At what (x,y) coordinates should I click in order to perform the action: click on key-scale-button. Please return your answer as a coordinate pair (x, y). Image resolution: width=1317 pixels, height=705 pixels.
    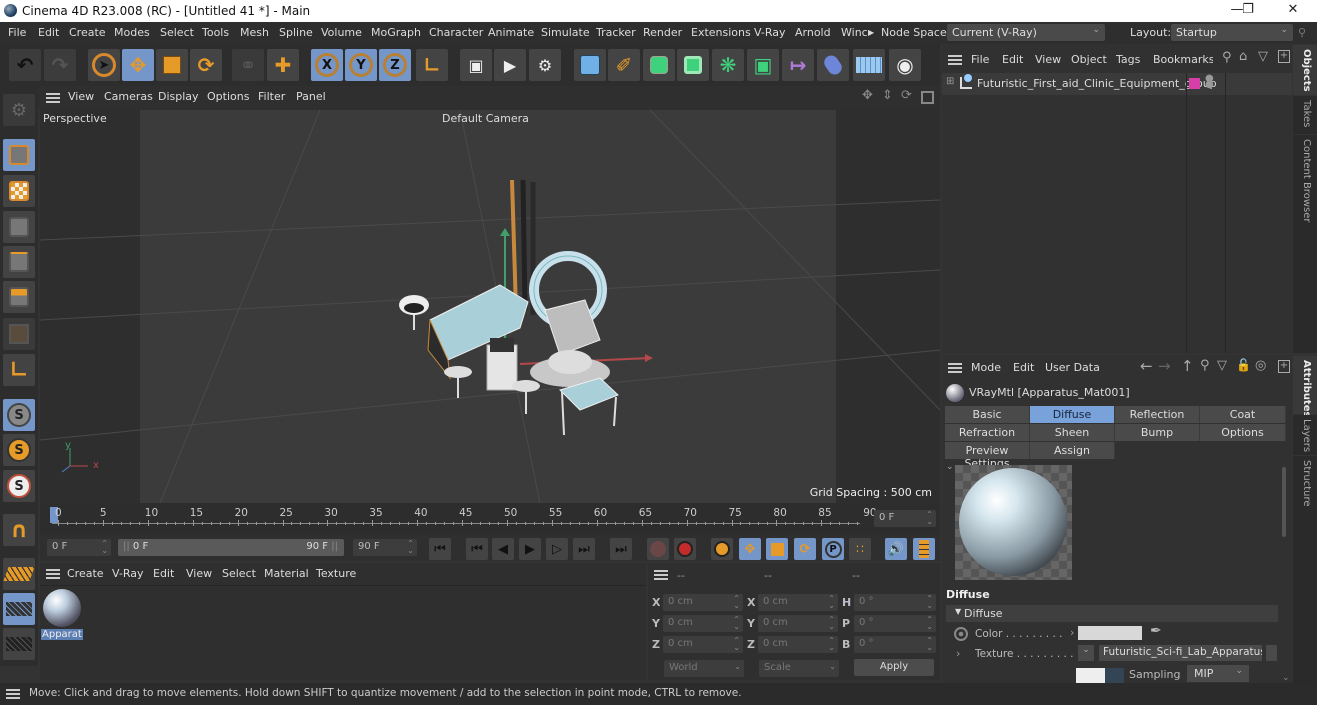
    Looking at the image, I should click on (777, 549).